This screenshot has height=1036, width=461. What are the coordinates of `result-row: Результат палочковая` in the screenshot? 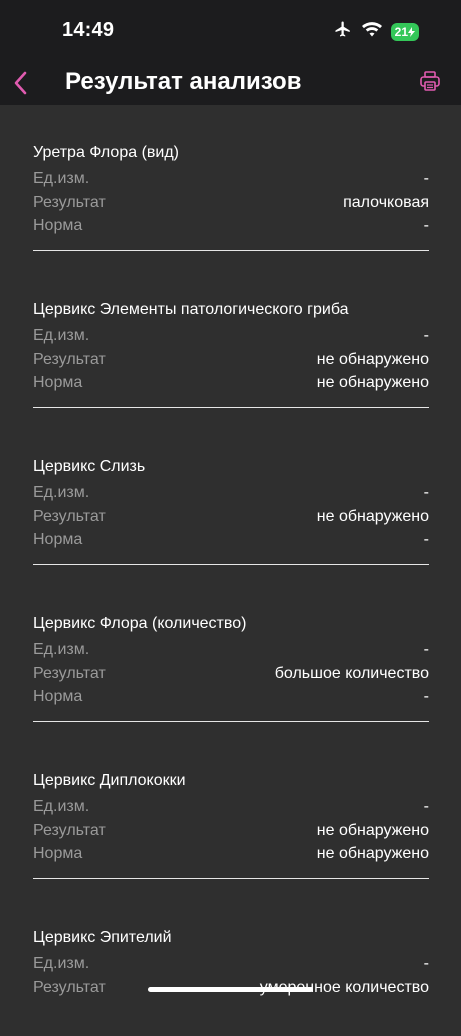 It's located at (231, 203).